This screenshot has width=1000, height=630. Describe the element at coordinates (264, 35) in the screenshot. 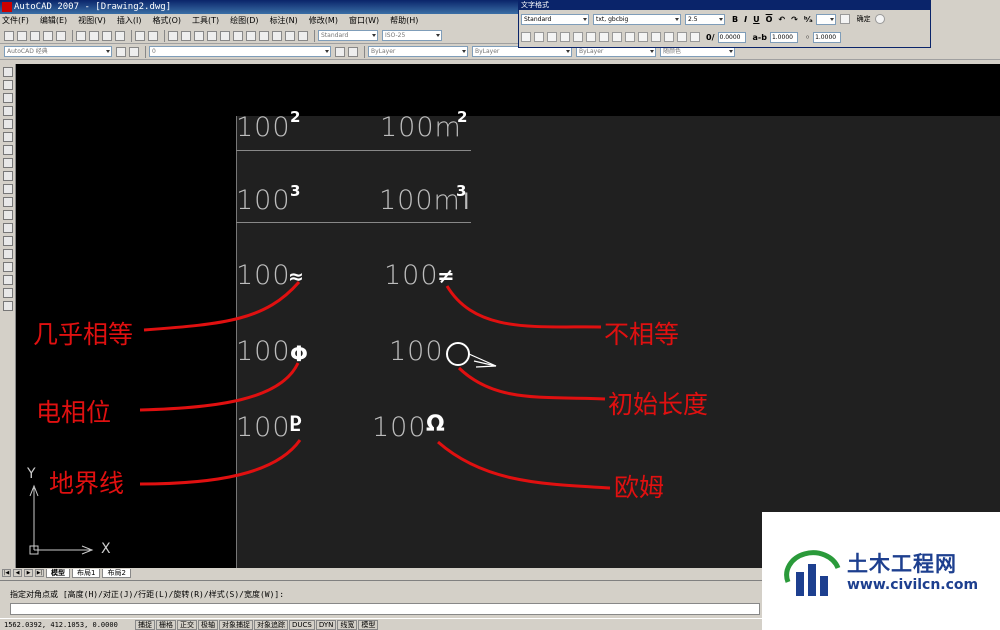

I see `sheet-set-icon` at that location.